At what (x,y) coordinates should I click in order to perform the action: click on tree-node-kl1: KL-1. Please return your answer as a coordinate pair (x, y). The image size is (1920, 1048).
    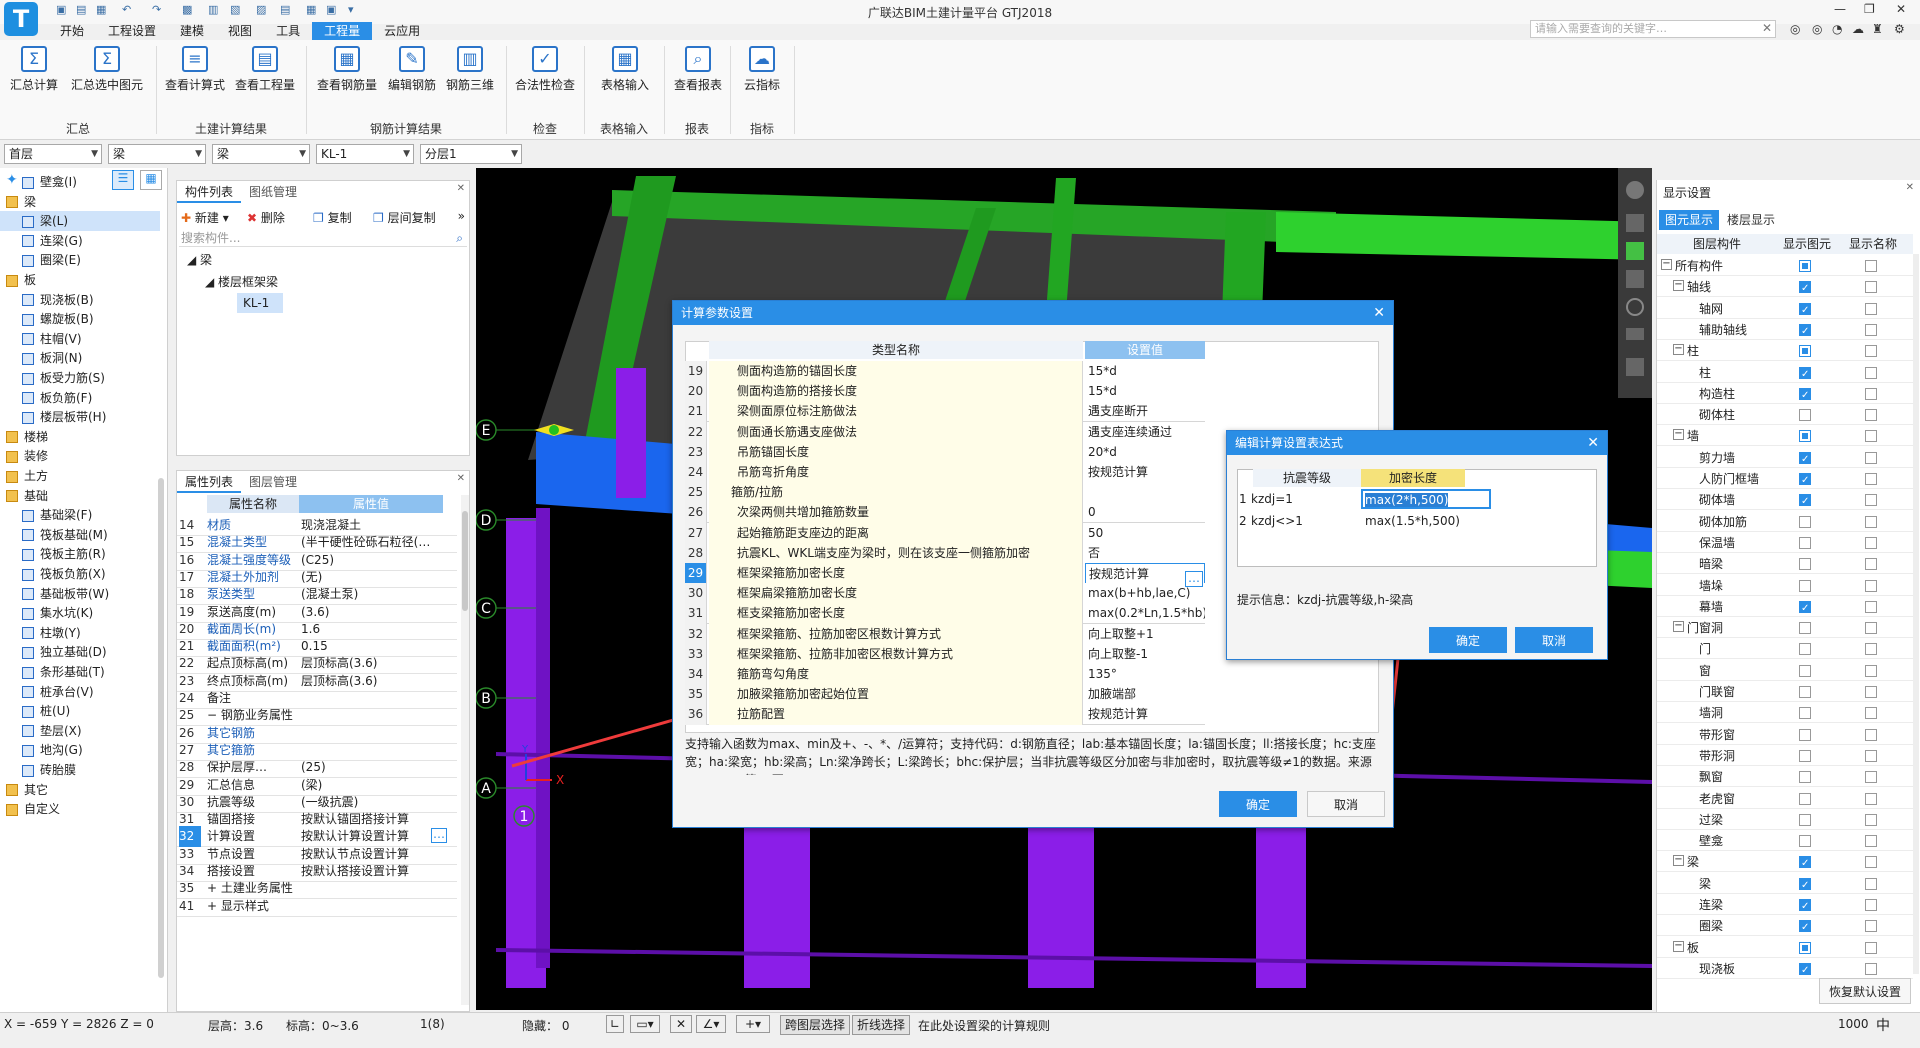
    Looking at the image, I should click on (260, 303).